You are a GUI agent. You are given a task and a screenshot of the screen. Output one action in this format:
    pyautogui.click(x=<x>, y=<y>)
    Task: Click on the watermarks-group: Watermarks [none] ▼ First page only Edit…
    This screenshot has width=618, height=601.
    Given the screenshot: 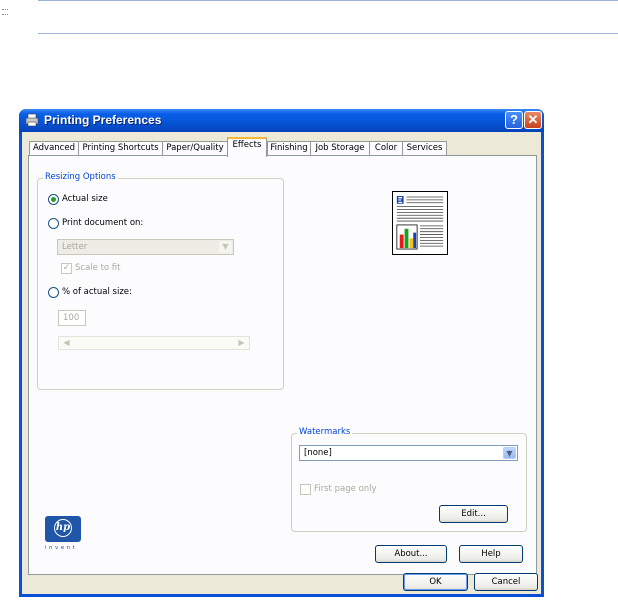 What is the action you would take?
    pyautogui.click(x=409, y=479)
    